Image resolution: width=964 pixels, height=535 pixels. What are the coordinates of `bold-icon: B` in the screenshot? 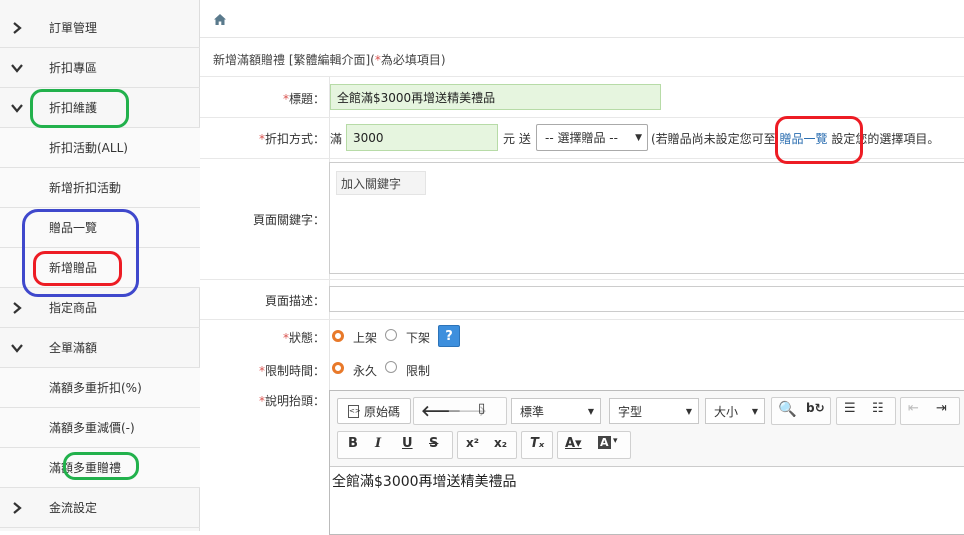 It's located at (353, 443).